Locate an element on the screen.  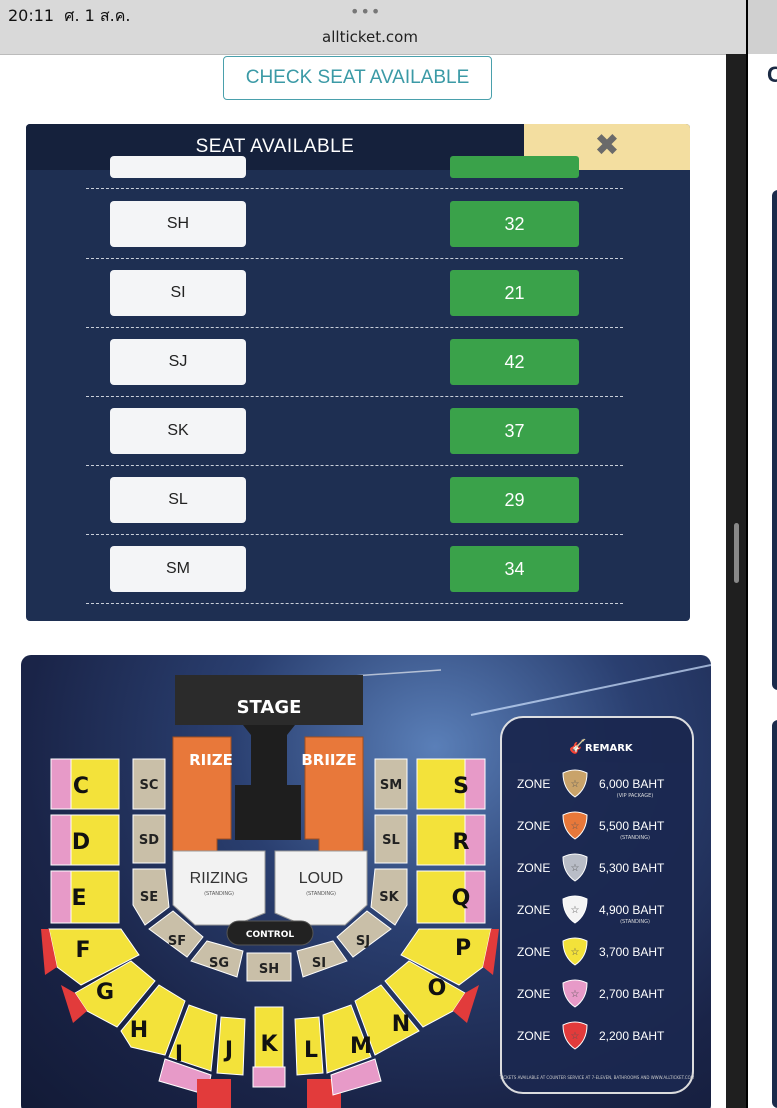
zone-riizing is located at coordinates (219, 888).